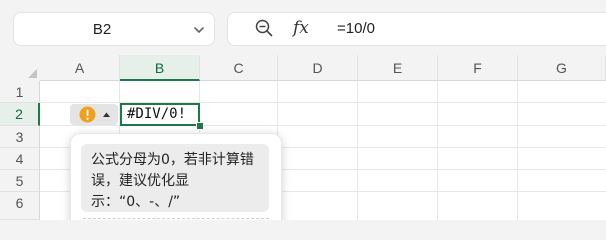  Describe the element at coordinates (318, 68) in the screenshot. I see `column-header-d: D` at that location.